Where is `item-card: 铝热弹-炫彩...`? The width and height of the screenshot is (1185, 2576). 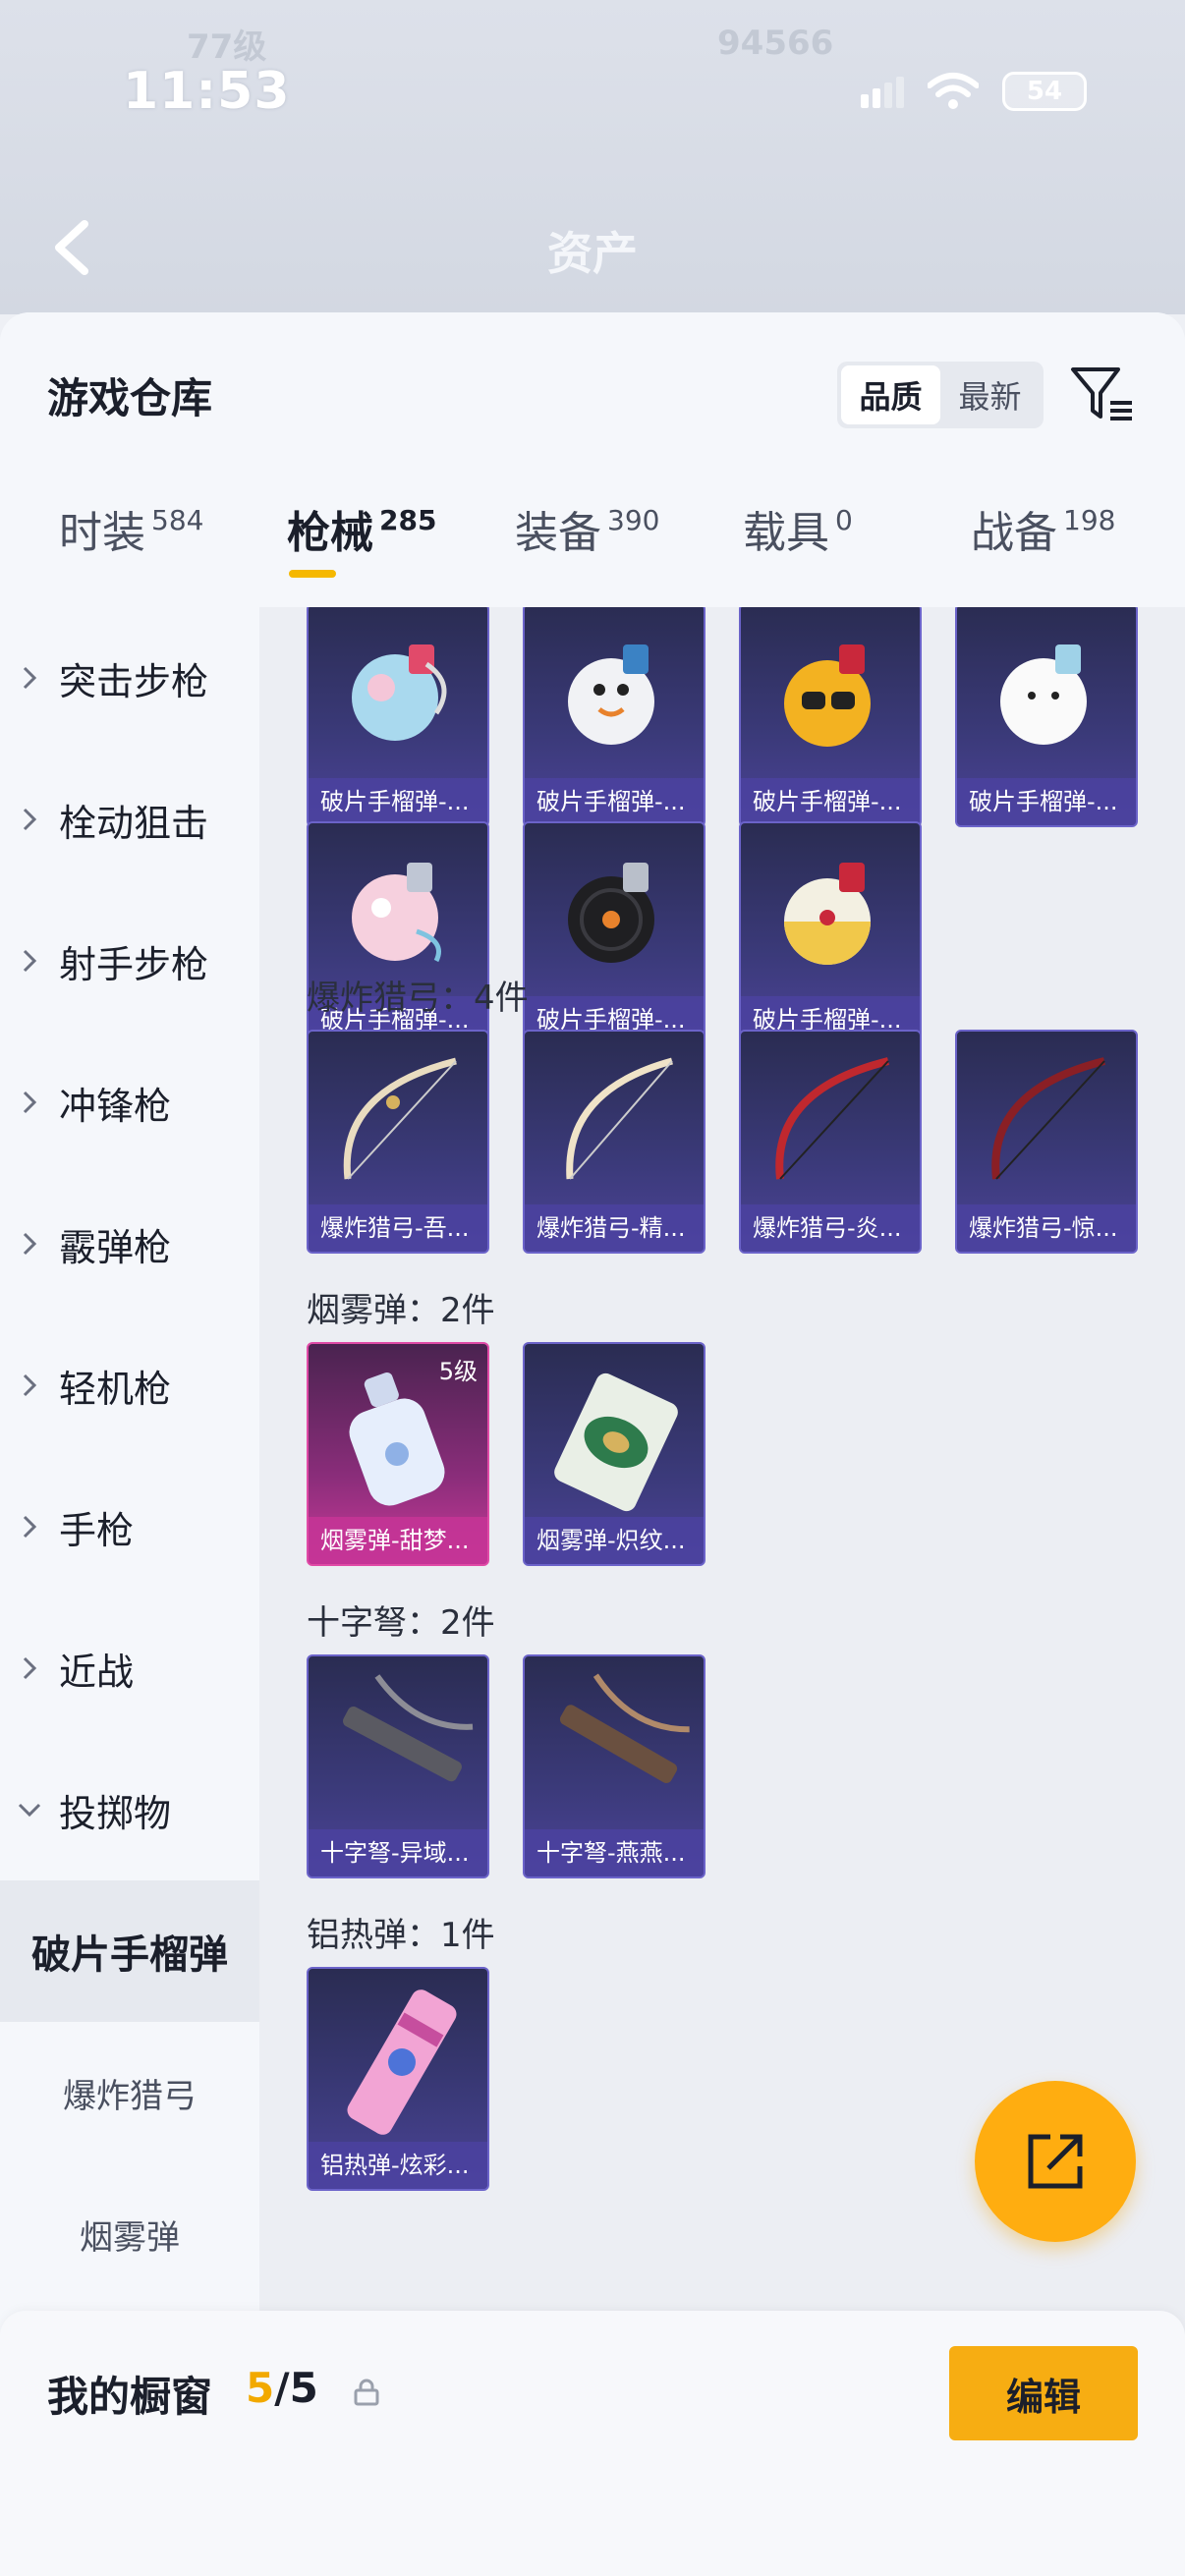
item-card: 铝热弹-炫彩... is located at coordinates (398, 2079).